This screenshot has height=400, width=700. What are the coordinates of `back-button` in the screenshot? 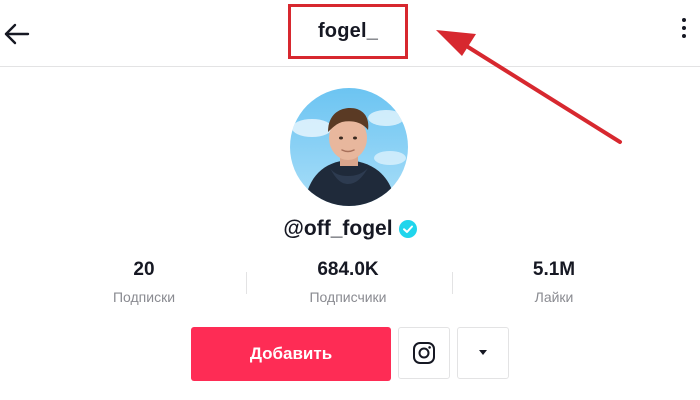 It's located at (17, 34).